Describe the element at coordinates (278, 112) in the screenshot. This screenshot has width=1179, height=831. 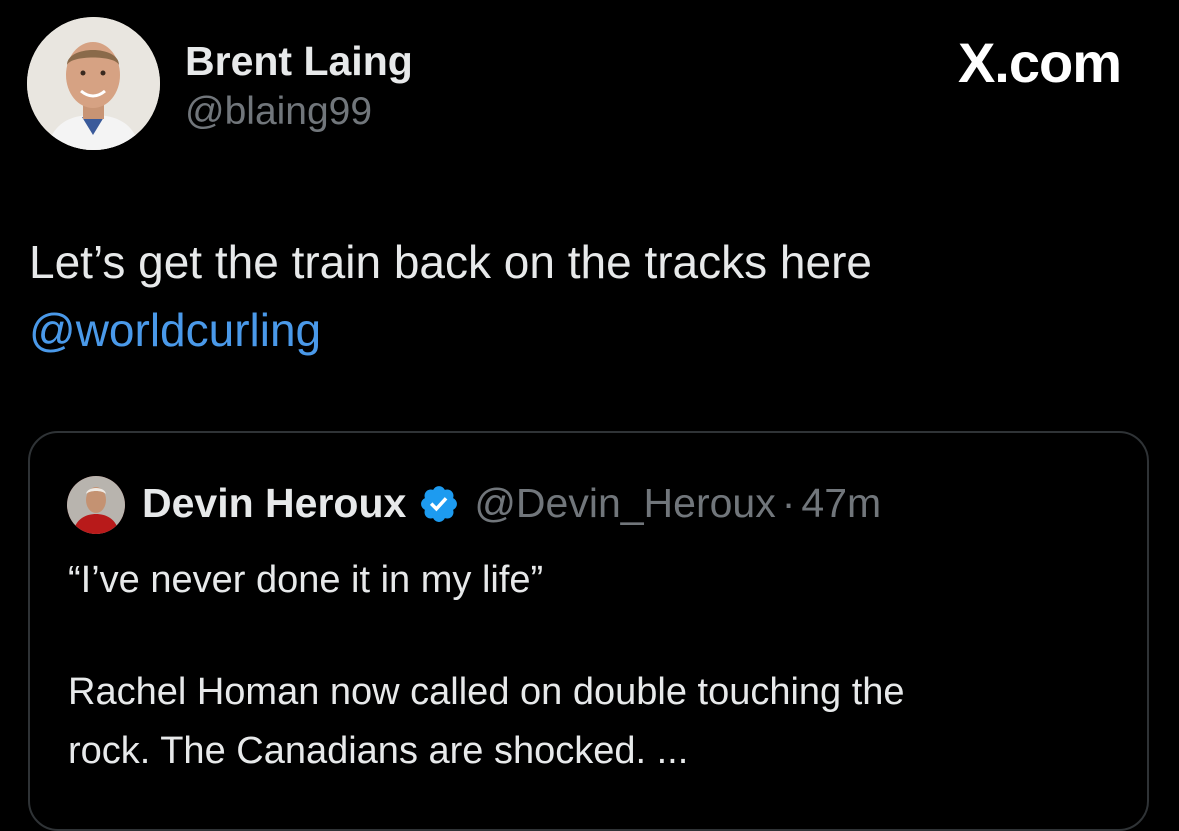
I see `author-handle: @blaing99` at that location.